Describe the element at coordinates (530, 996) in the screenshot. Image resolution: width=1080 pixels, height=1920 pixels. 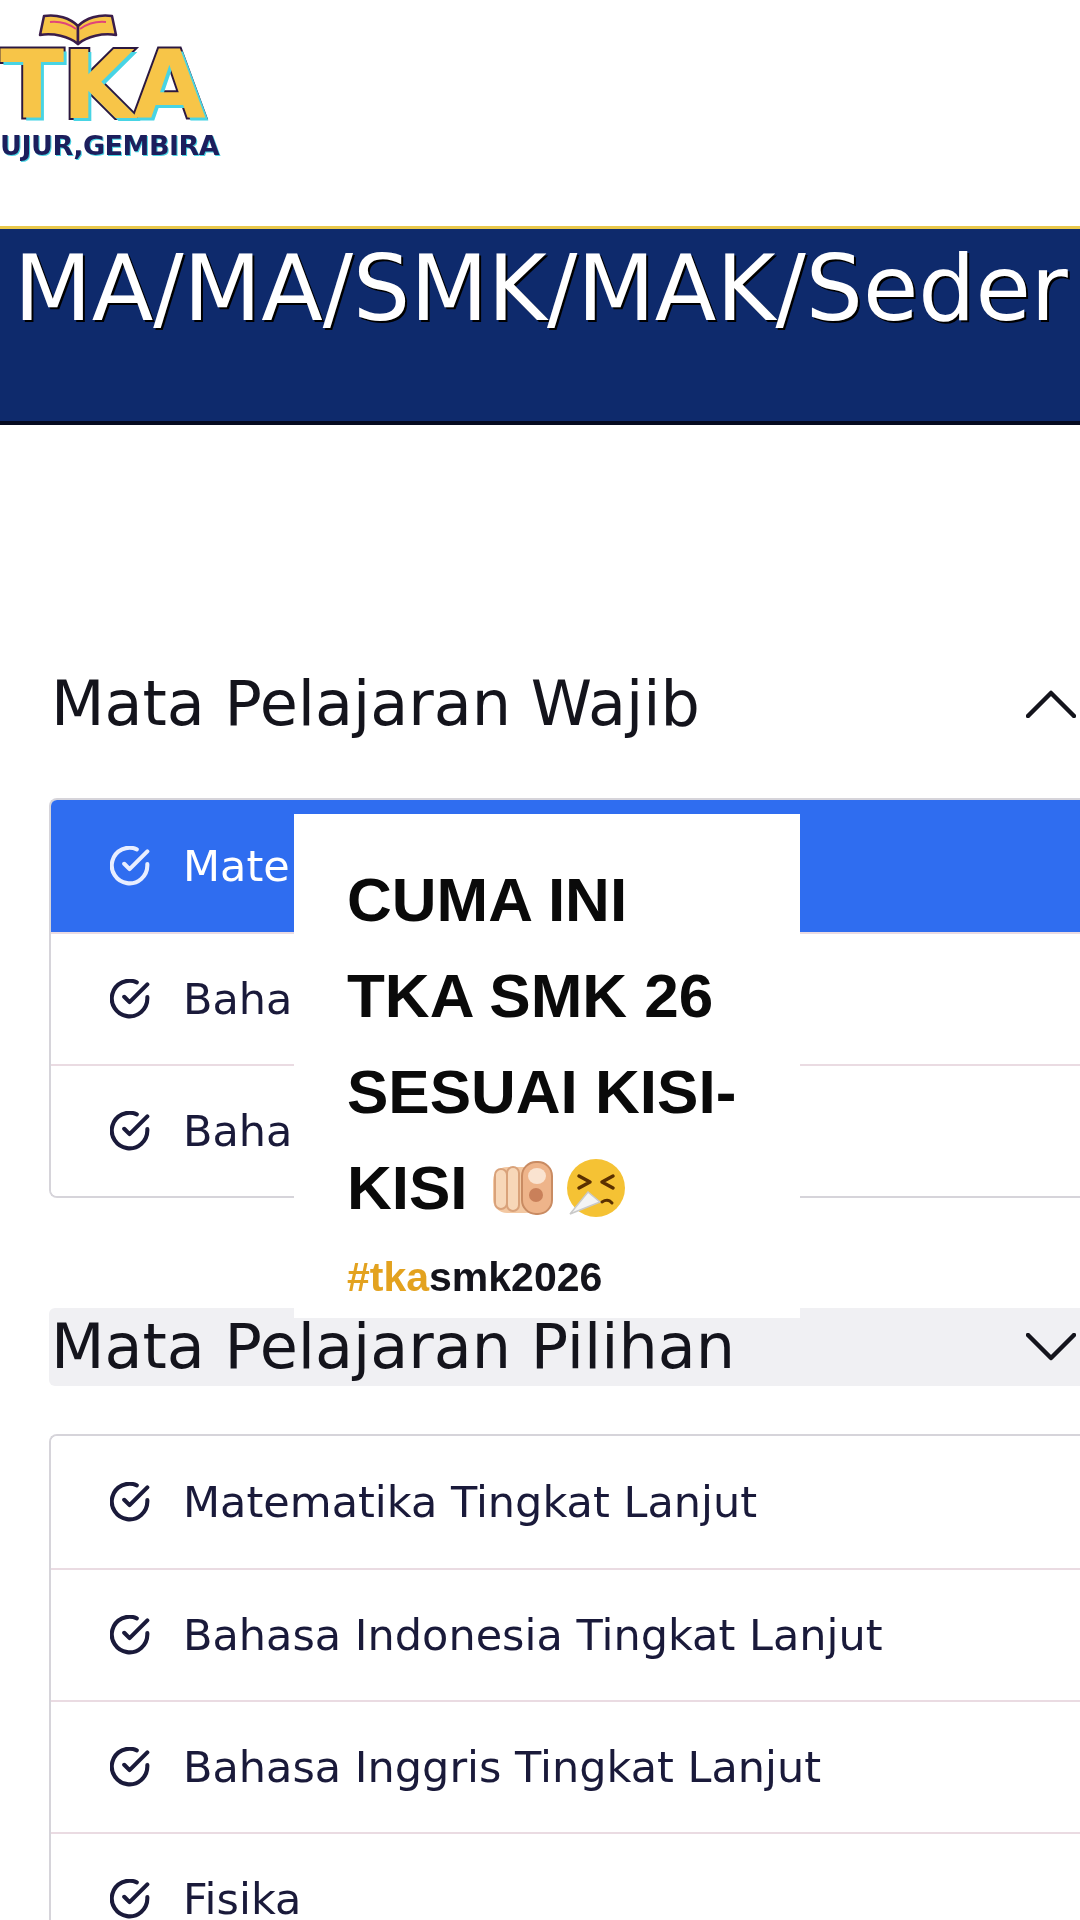
I see `caption-line: TKA SMK 26` at that location.